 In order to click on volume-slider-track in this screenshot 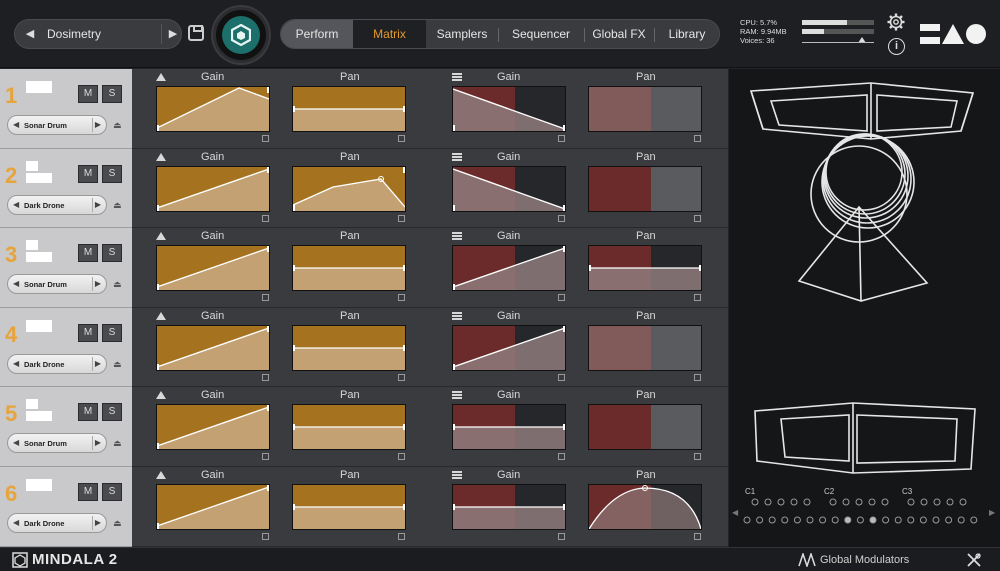, I will do `click(838, 42)`.